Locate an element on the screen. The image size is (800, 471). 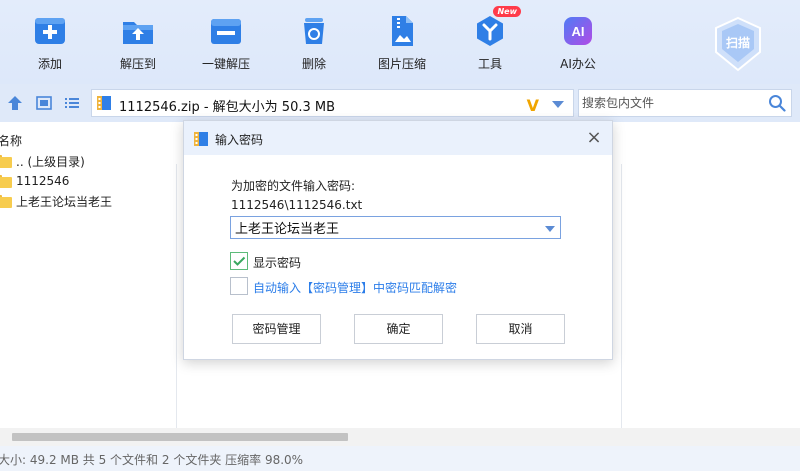
password-combo is located at coordinates (395, 227).